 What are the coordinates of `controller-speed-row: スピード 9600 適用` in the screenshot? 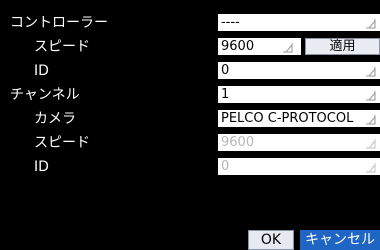 It's located at (190, 47).